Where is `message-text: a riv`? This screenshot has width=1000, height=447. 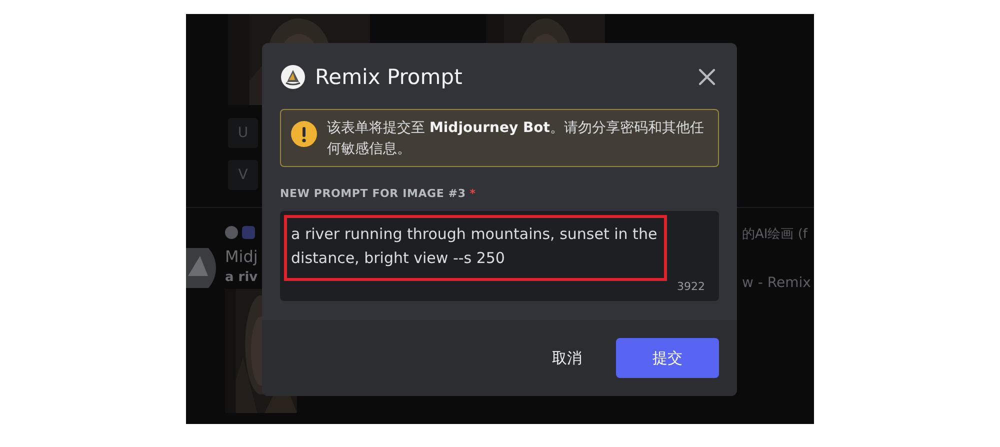
message-text: a riv is located at coordinates (242, 277).